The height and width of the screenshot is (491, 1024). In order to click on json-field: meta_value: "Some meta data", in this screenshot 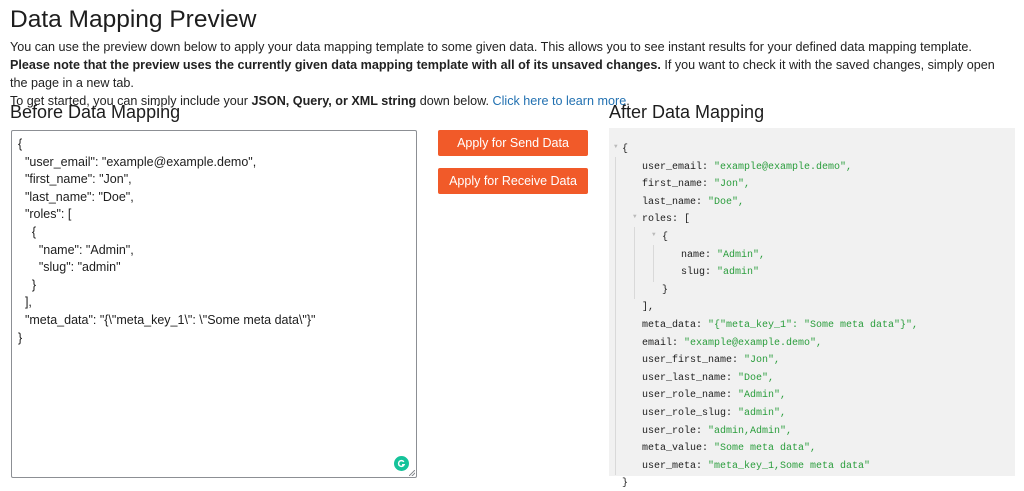, I will do `click(729, 449)`.